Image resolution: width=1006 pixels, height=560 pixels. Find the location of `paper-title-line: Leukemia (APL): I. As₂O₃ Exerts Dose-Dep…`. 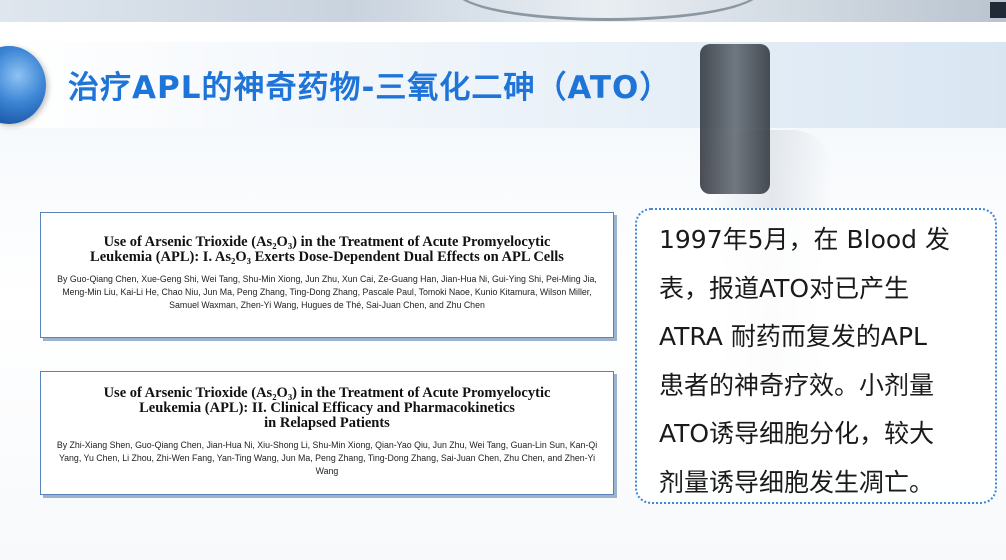

paper-title-line: Leukemia (APL): I. As₂O₃ Exerts Dose-Dep… is located at coordinates (327, 257).